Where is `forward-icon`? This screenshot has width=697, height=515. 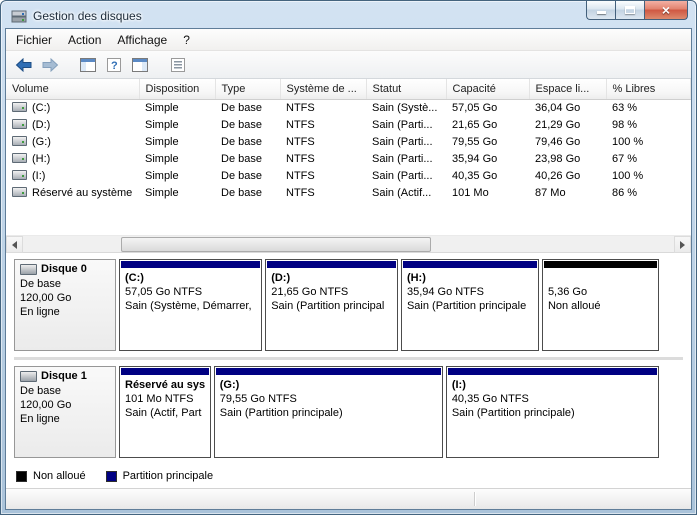 forward-icon is located at coordinates (50, 64).